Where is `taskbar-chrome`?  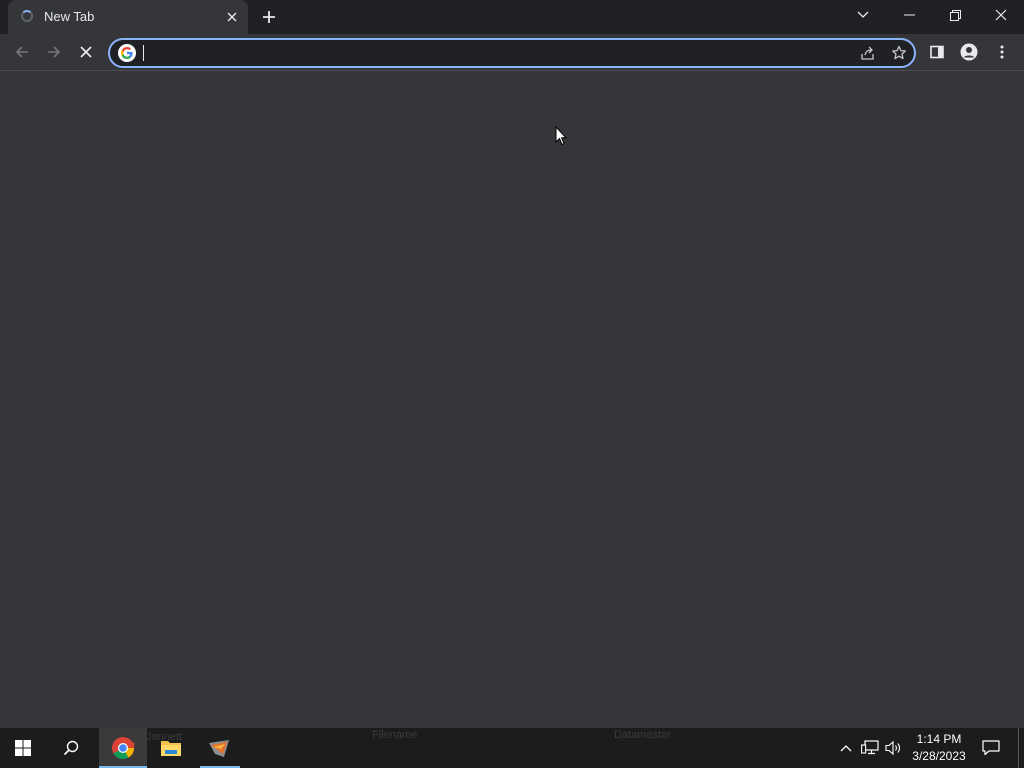
taskbar-chrome is located at coordinates (123, 748).